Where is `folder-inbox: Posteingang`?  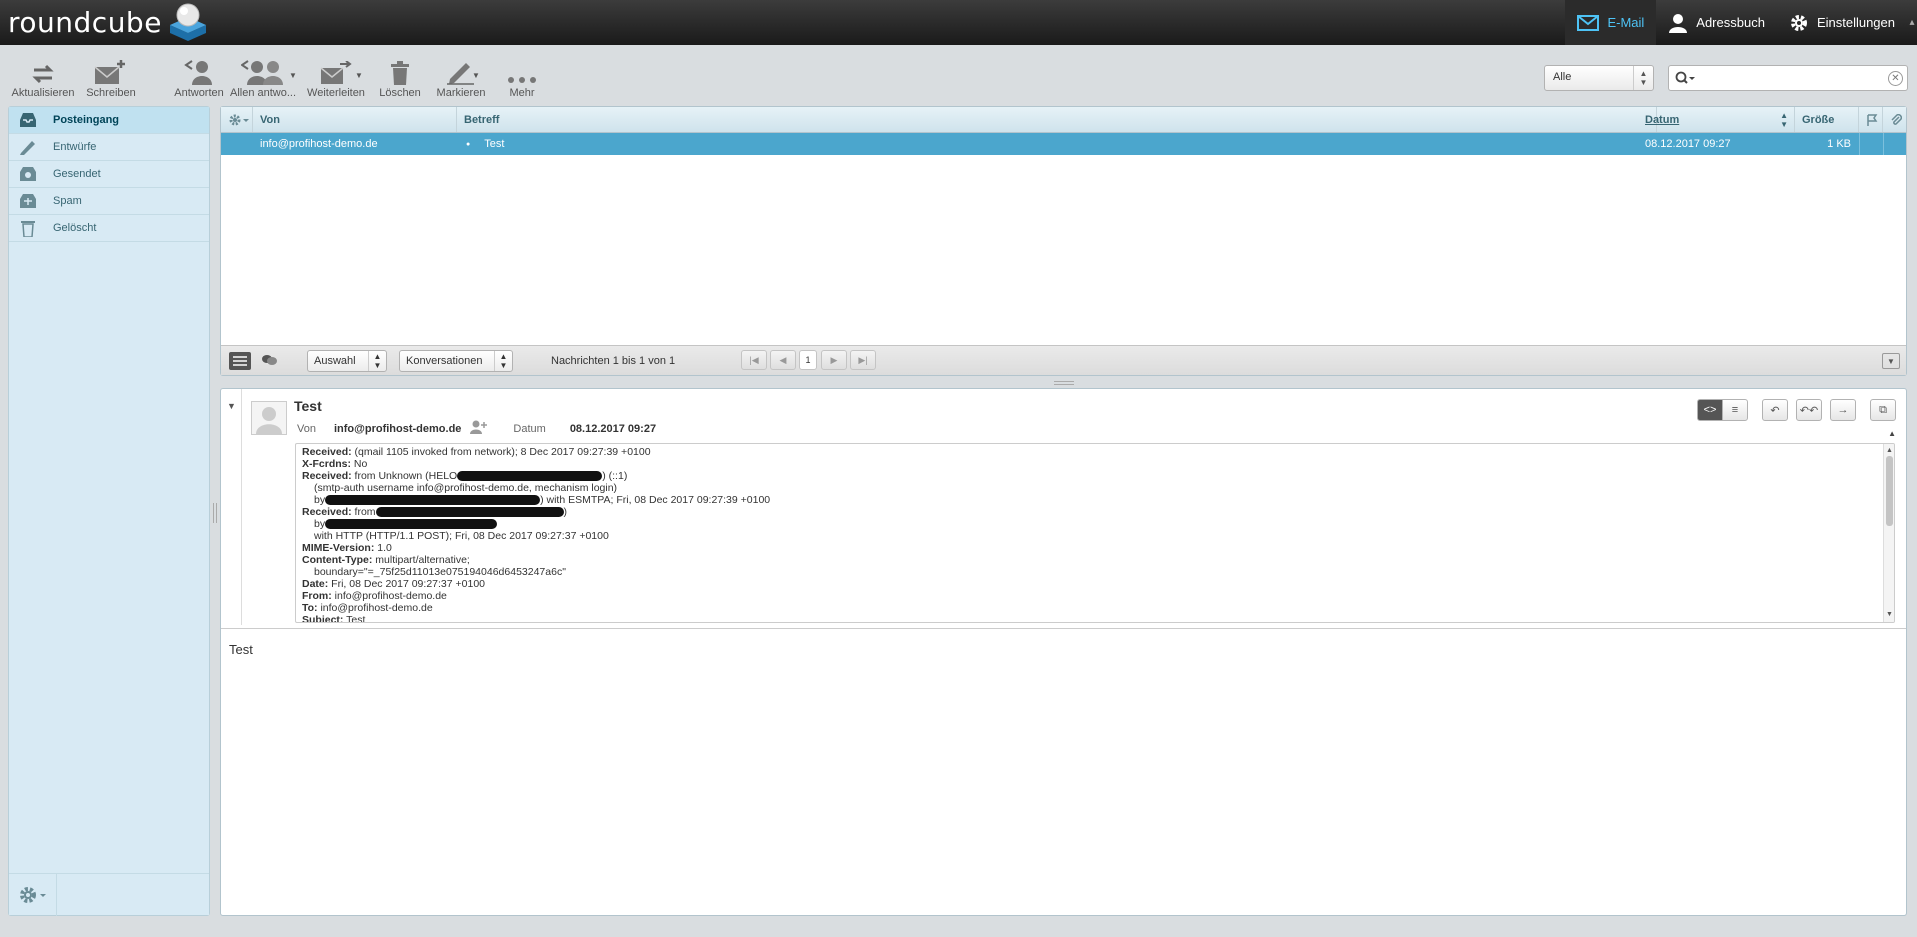 folder-inbox: Posteingang is located at coordinates (109, 120).